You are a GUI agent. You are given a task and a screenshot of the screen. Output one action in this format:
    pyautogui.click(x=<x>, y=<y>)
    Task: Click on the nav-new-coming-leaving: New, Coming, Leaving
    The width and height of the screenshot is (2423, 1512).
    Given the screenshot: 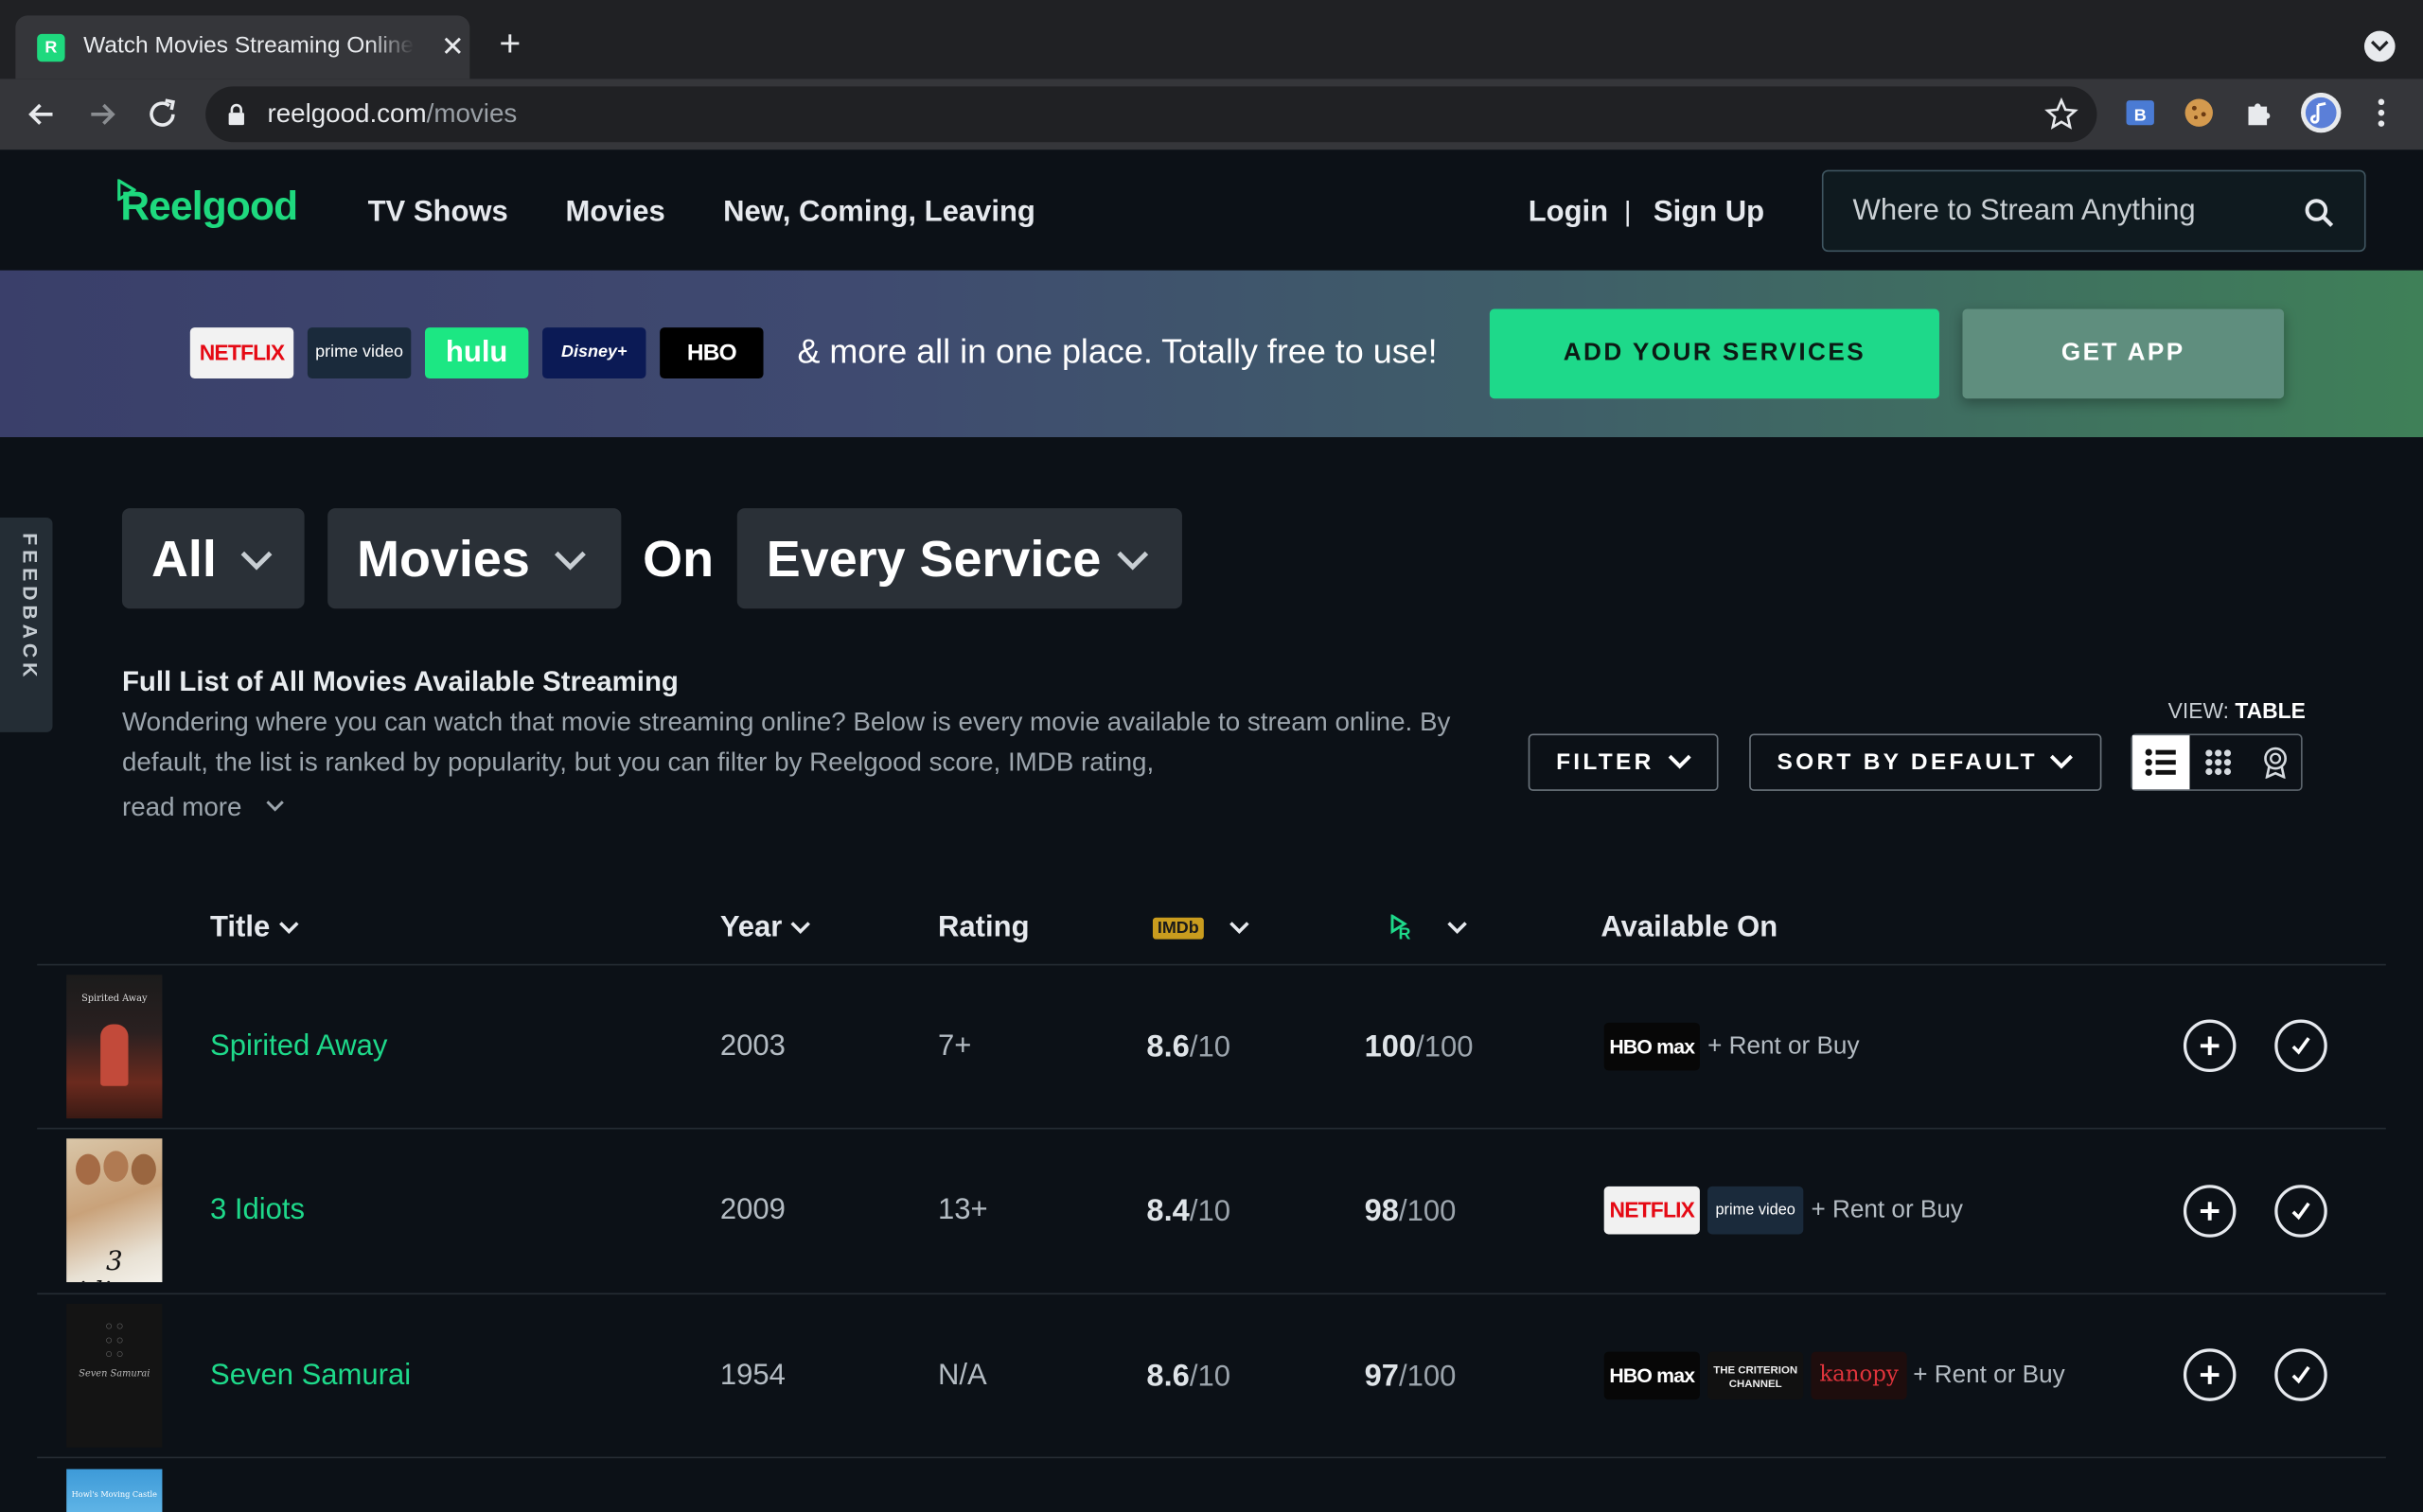 What is the action you would take?
    pyautogui.click(x=879, y=213)
    